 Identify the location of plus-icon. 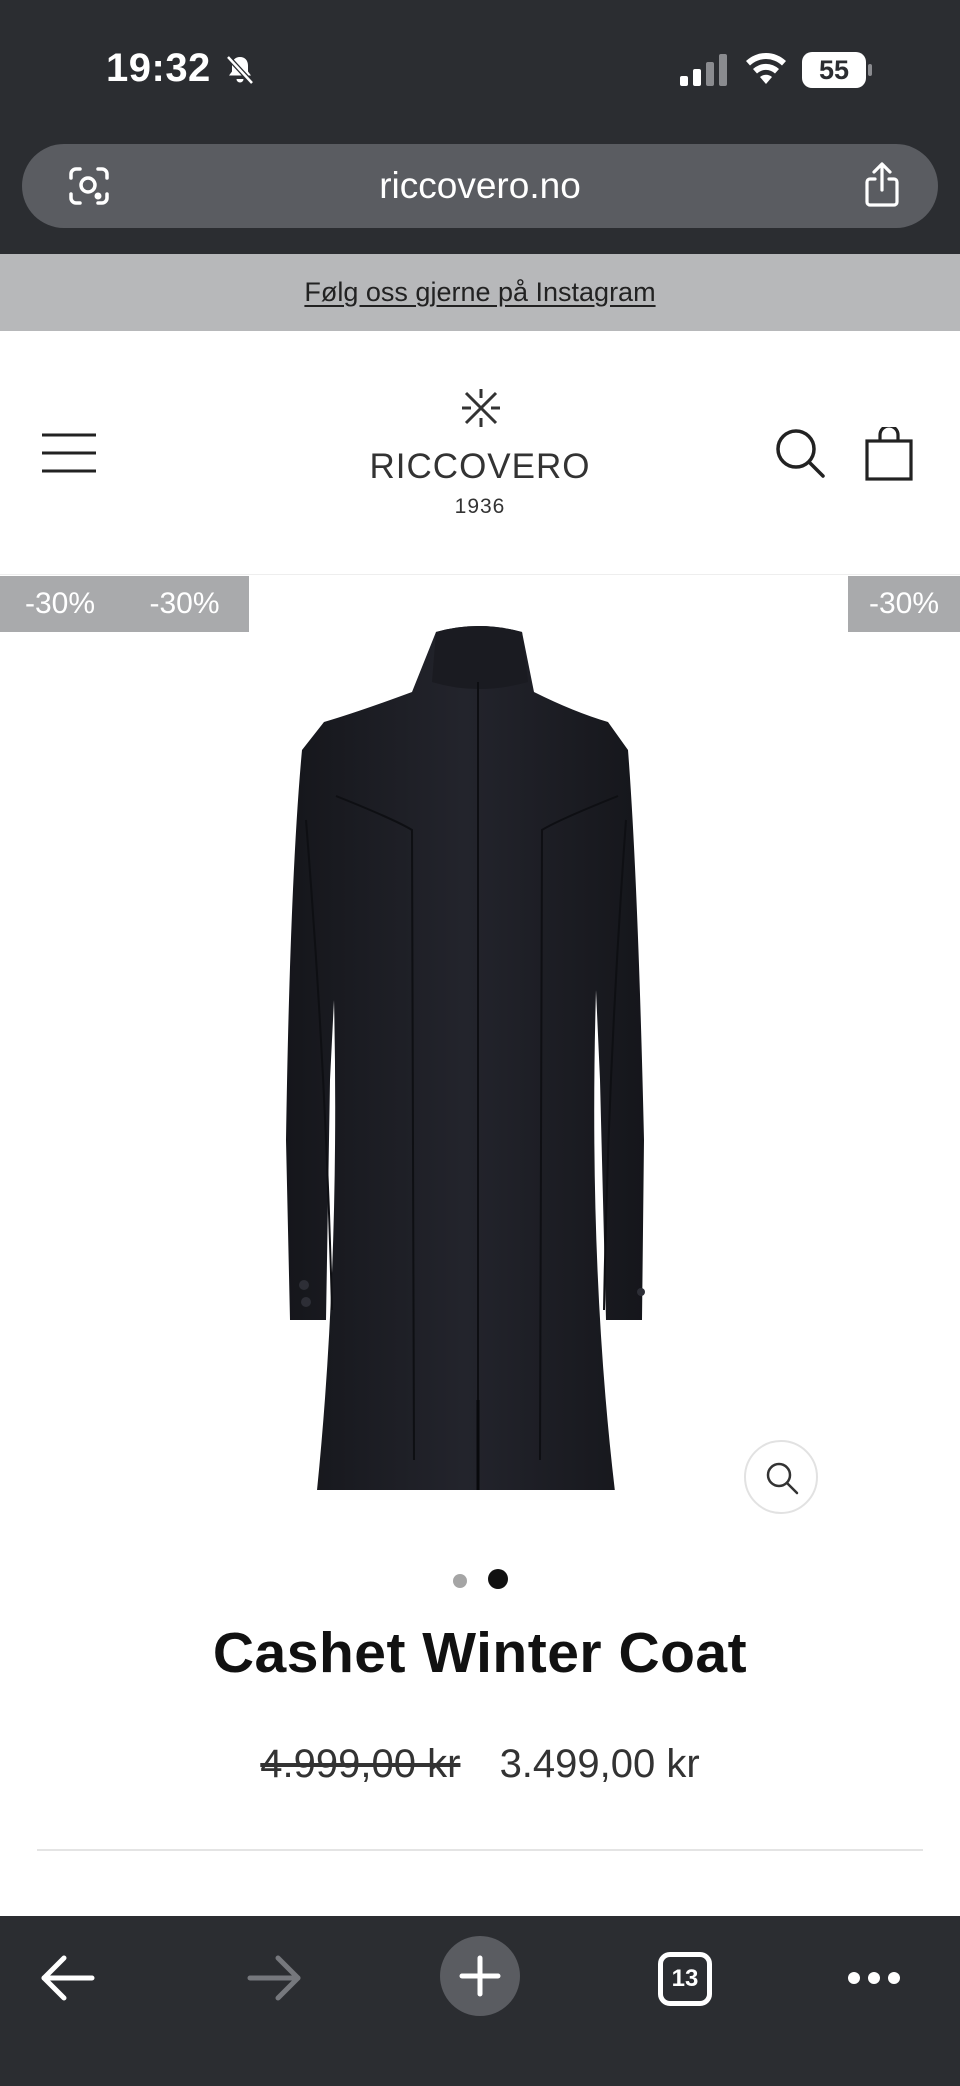
(480, 1976).